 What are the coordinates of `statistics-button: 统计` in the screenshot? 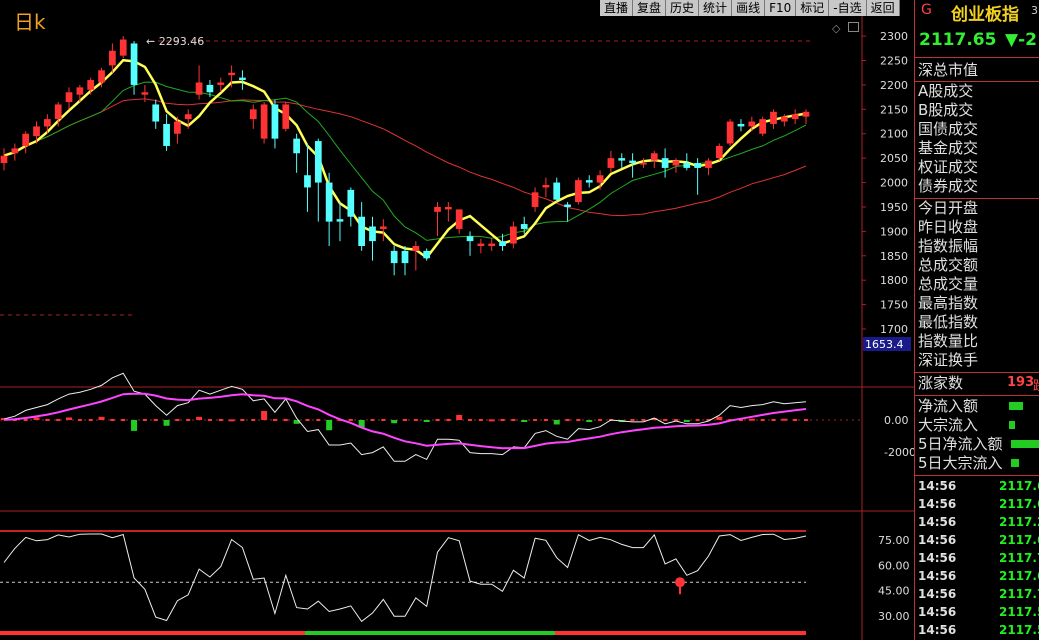 It's located at (716, 8).